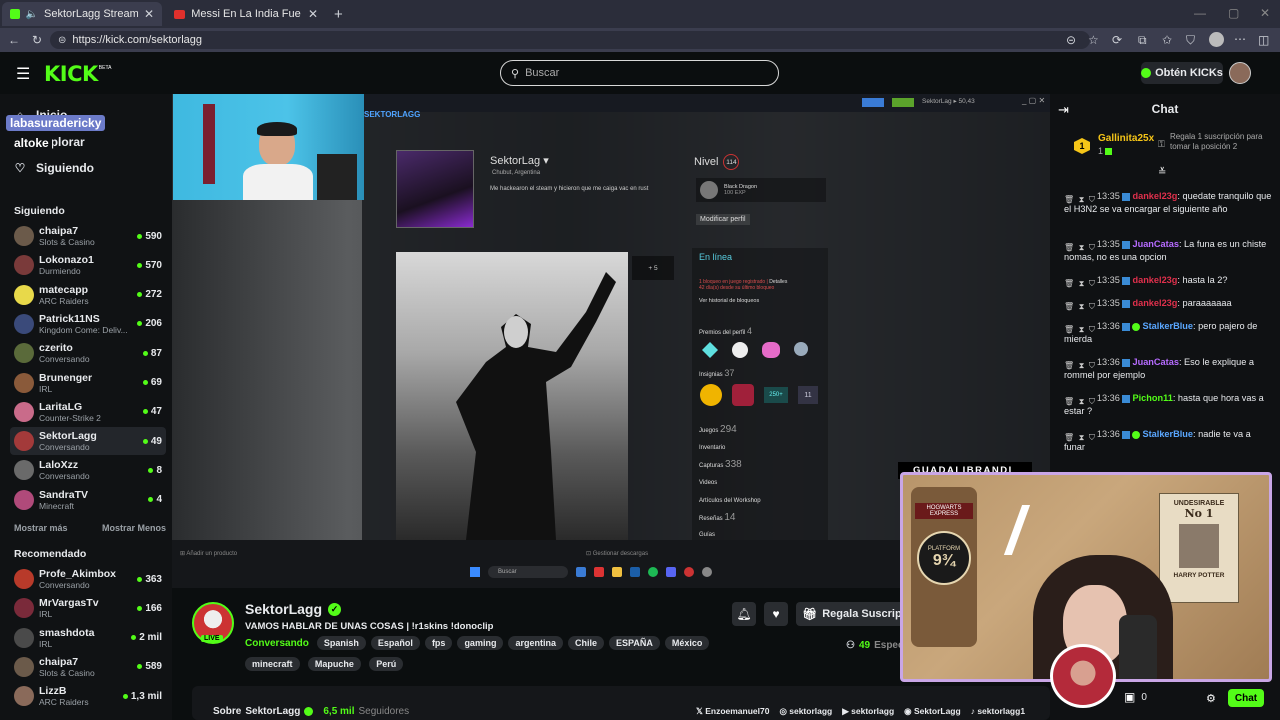 Image resolution: width=1280 pixels, height=720 pixels. Describe the element at coordinates (62, 40) in the screenshot. I see `site-info-icon: ⊜` at that location.